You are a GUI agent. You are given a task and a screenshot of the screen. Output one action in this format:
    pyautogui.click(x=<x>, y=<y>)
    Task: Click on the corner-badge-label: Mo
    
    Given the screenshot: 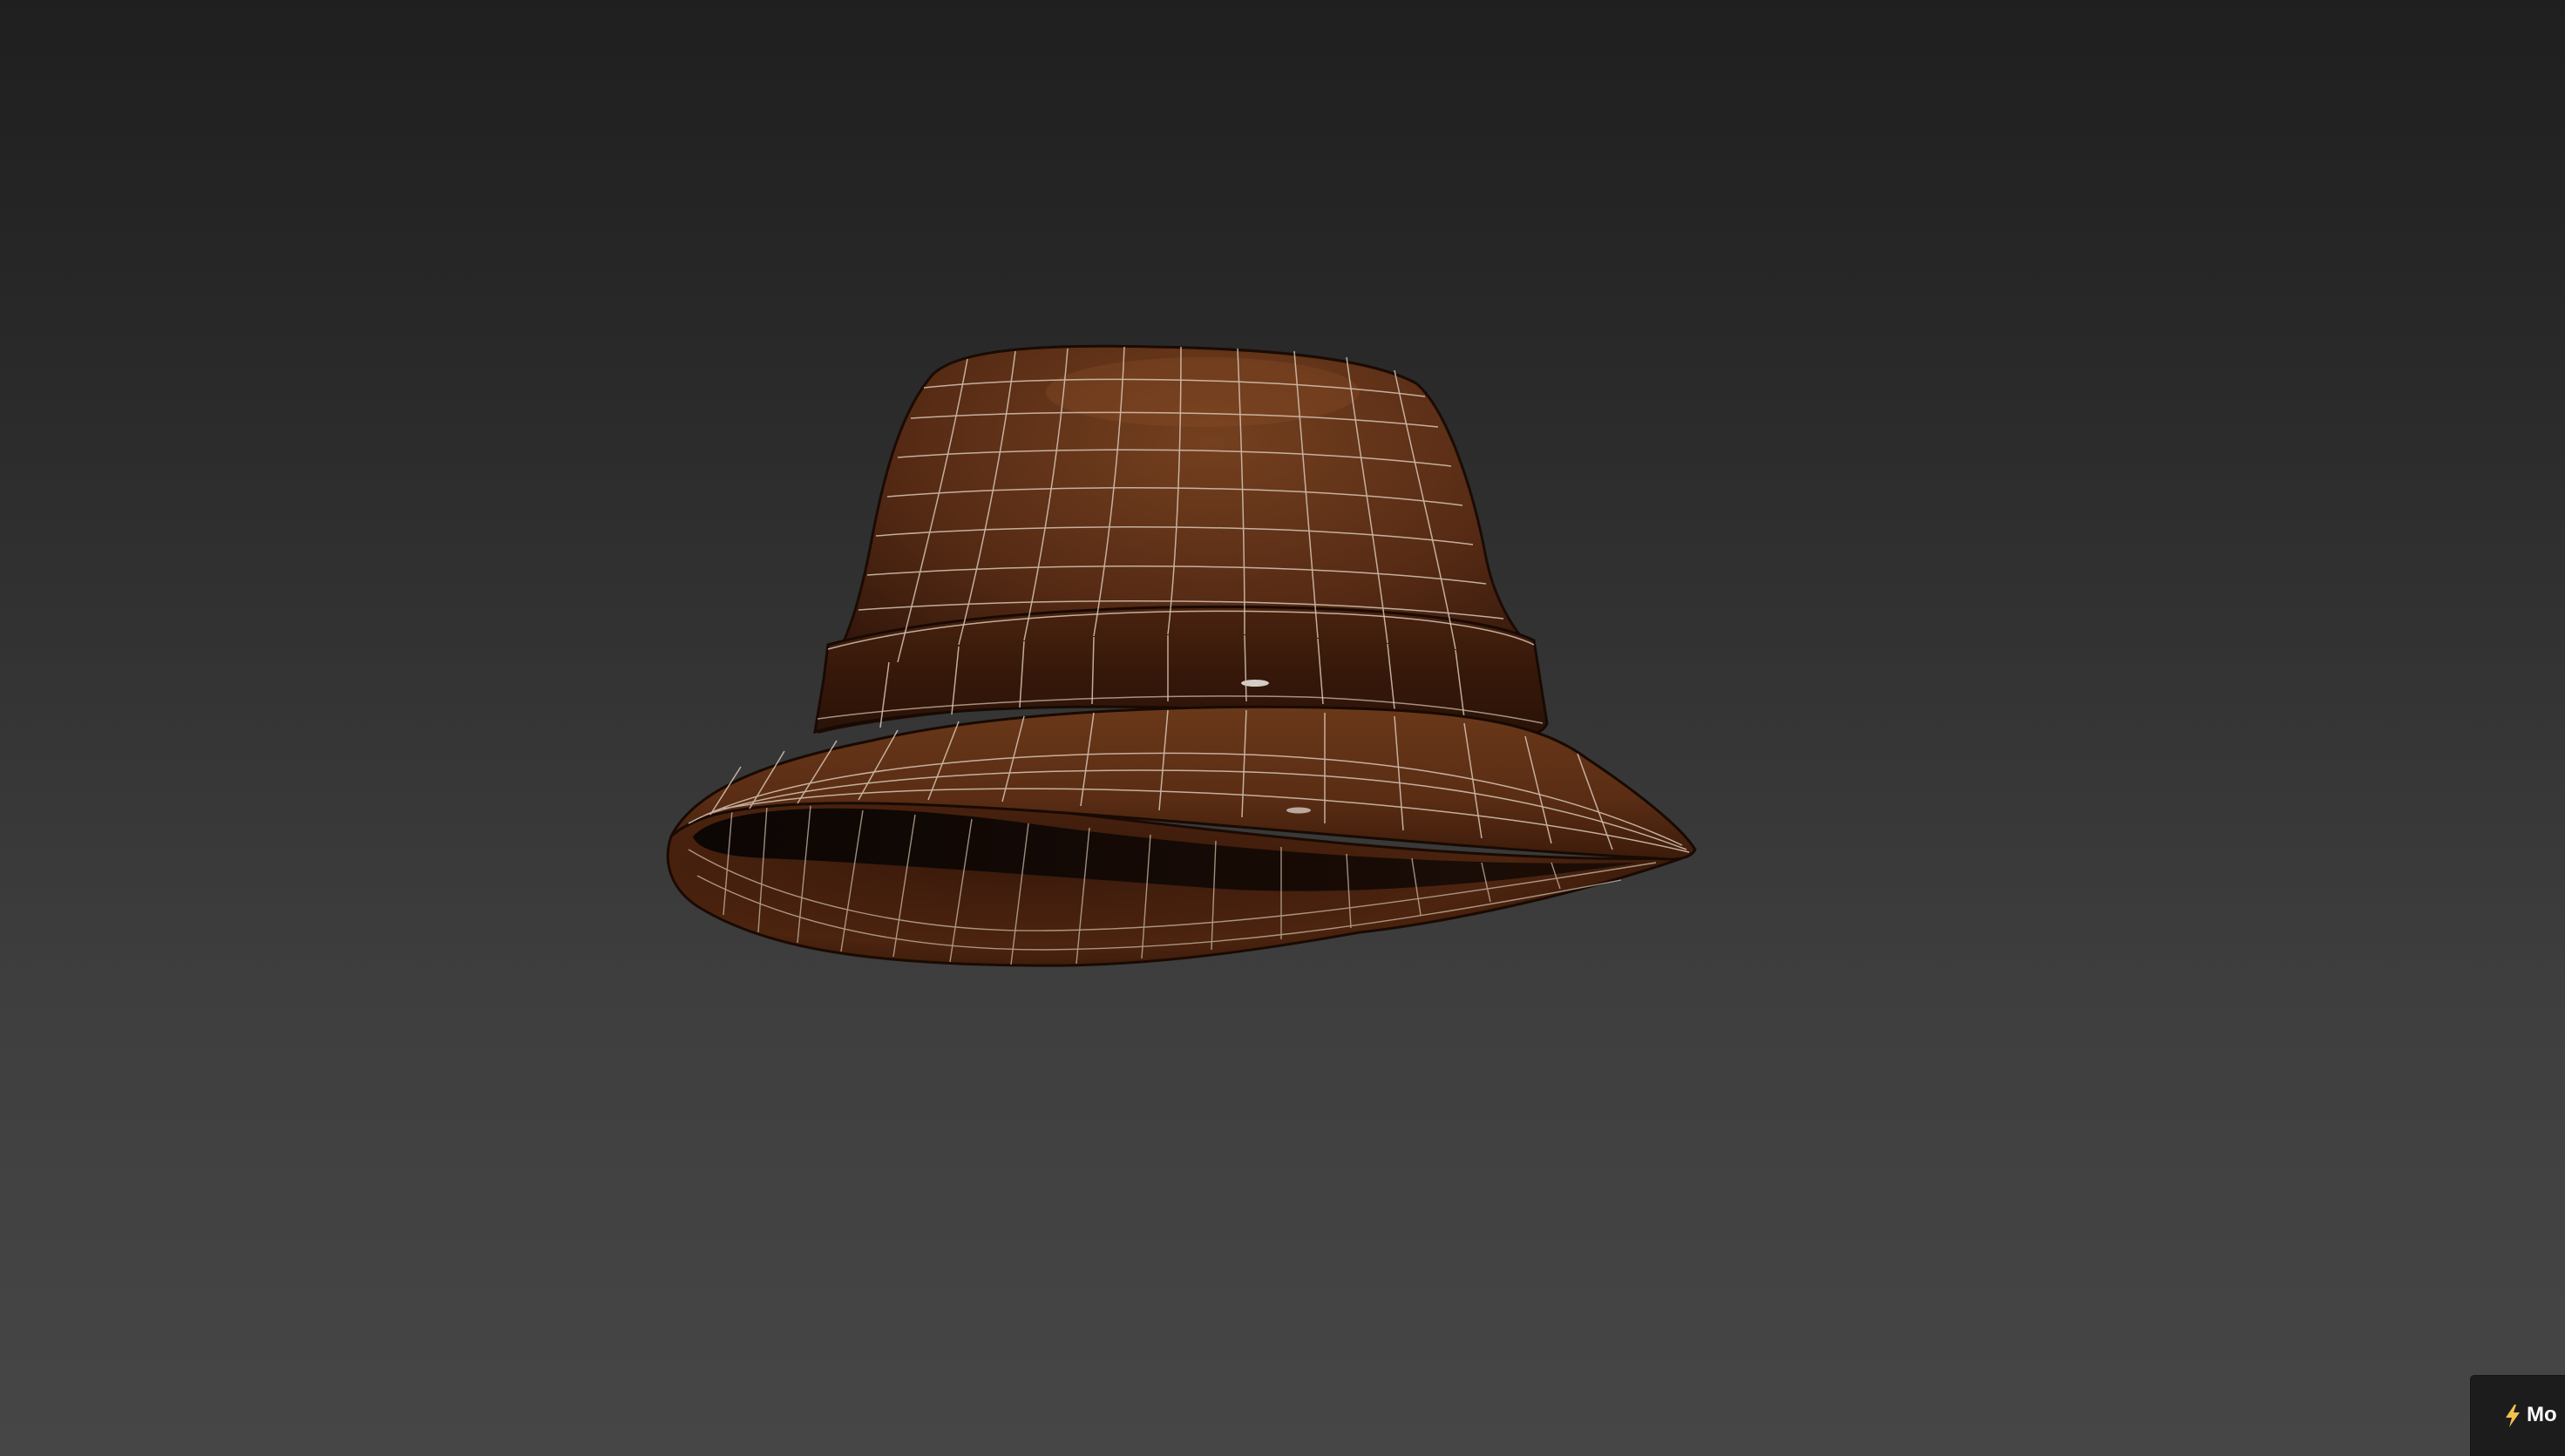 What is the action you would take?
    pyautogui.click(x=2542, y=1414)
    